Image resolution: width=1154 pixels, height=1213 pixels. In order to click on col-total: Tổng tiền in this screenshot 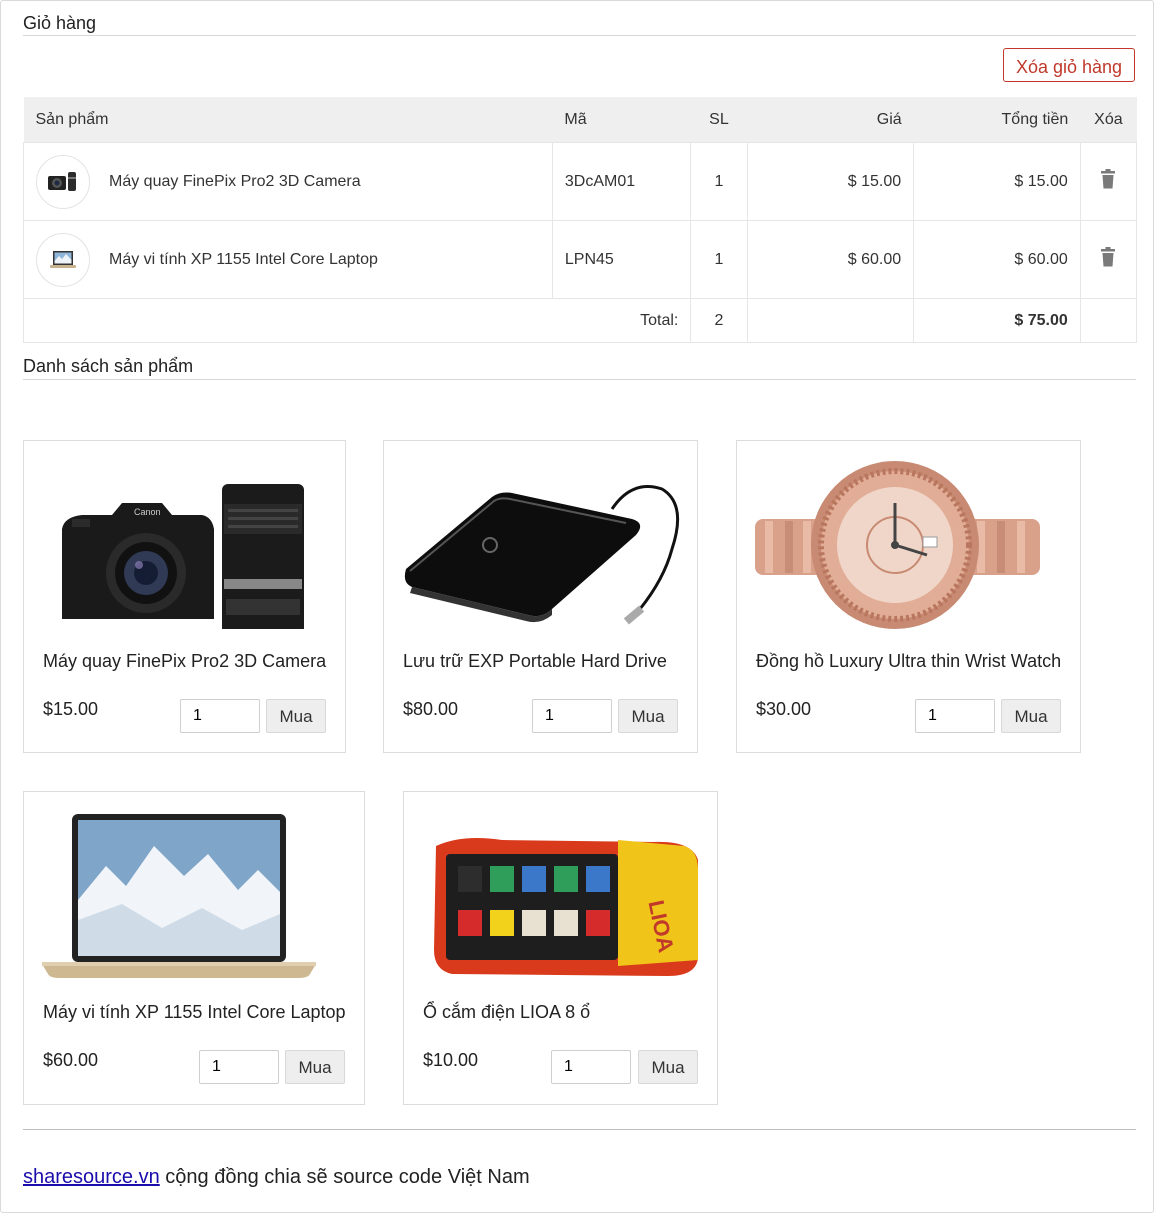, I will do `click(997, 120)`.